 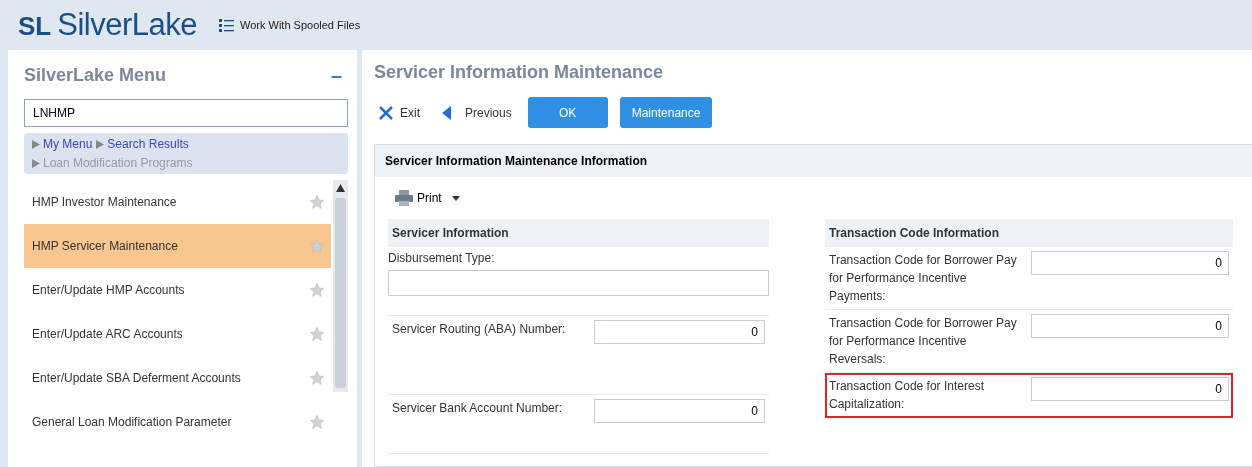 What do you see at coordinates (336, 75) in the screenshot?
I see `collapse-button: –` at bounding box center [336, 75].